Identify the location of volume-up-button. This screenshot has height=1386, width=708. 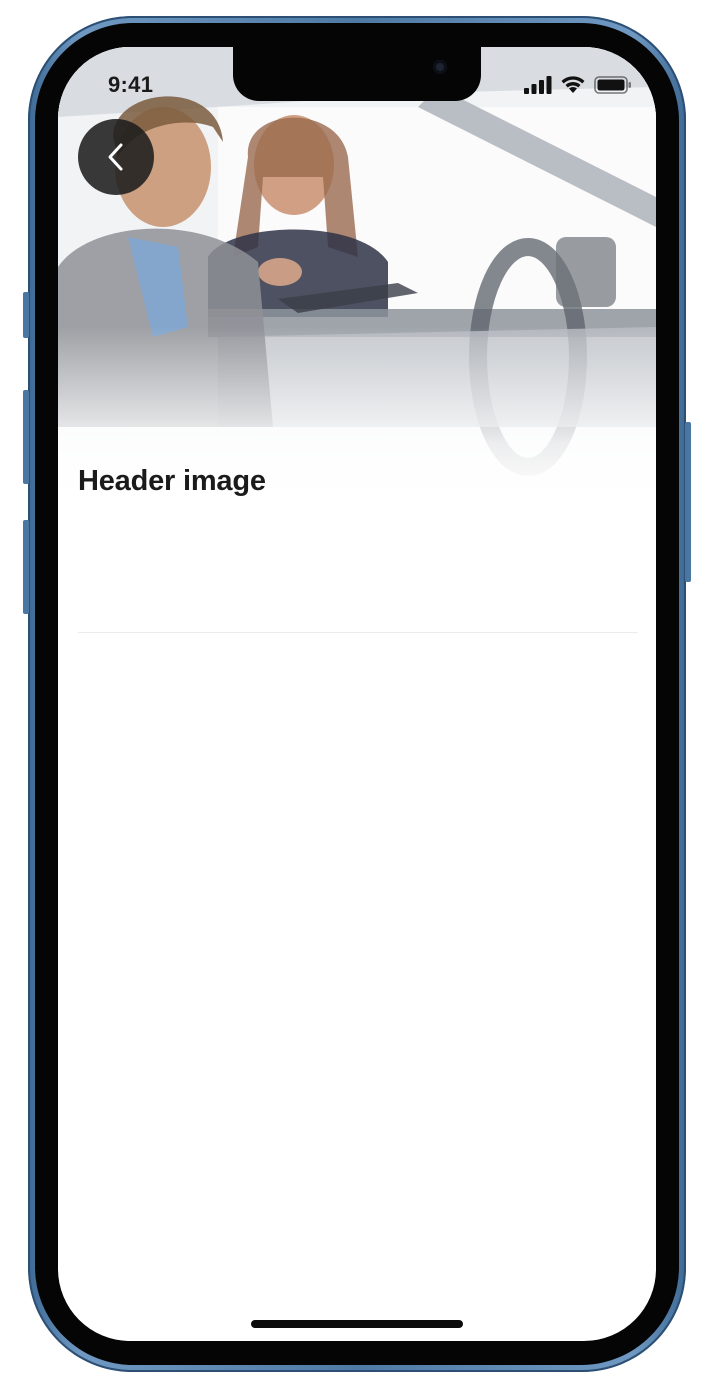
(26, 437).